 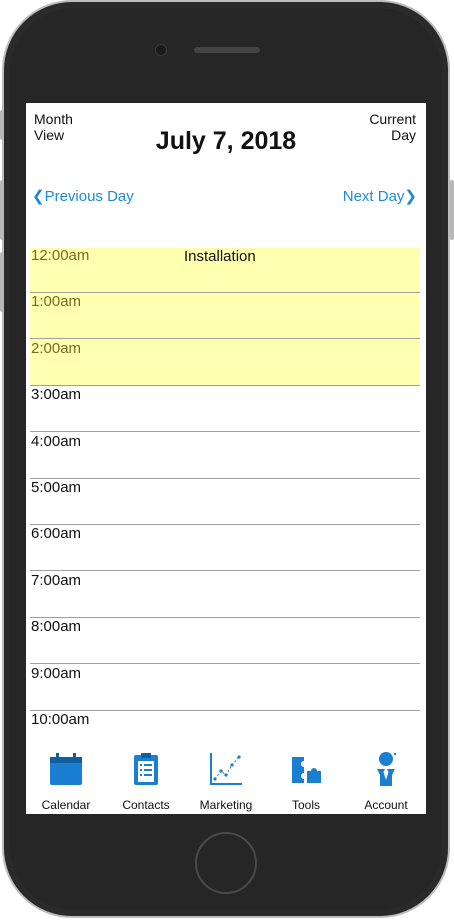 I want to click on time-row: 7:00am, so click(x=225, y=595).